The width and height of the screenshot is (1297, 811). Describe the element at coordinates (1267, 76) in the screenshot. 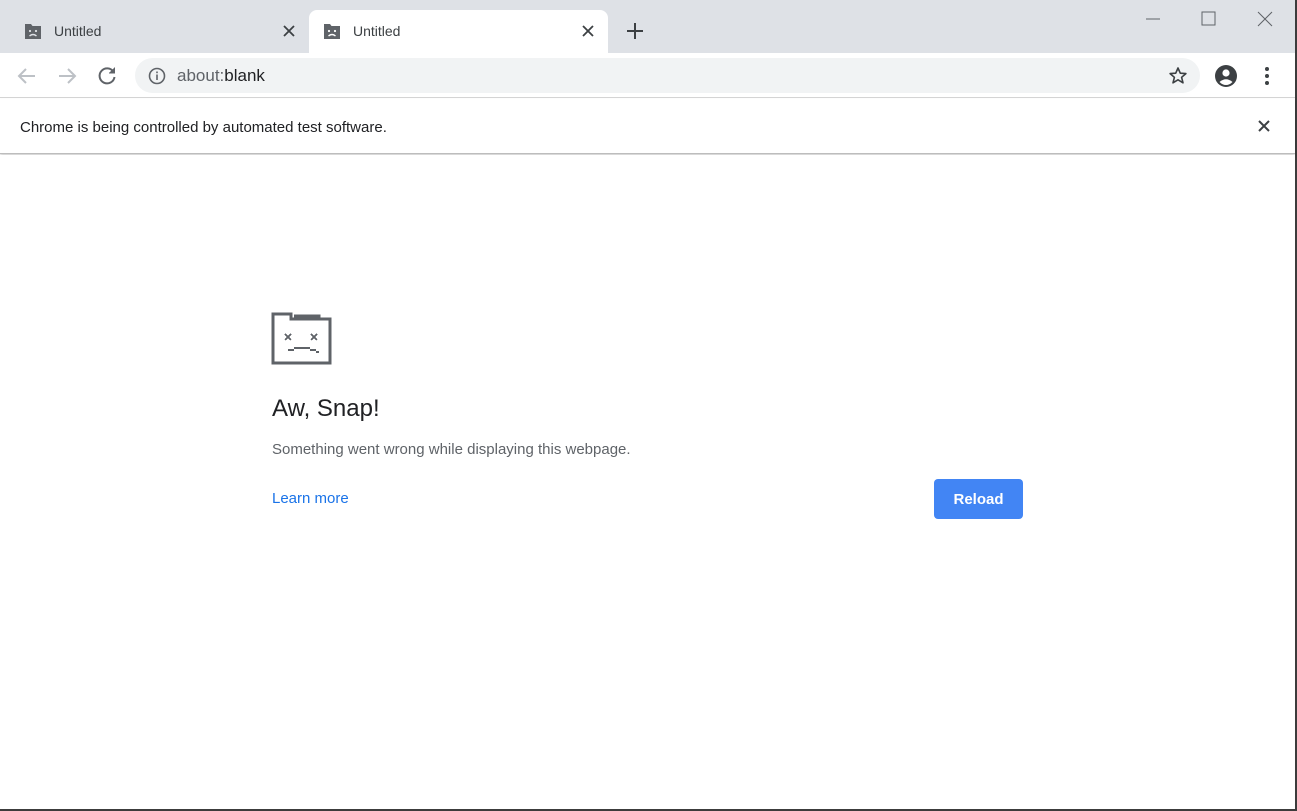

I see `kebab-menu-icon` at that location.